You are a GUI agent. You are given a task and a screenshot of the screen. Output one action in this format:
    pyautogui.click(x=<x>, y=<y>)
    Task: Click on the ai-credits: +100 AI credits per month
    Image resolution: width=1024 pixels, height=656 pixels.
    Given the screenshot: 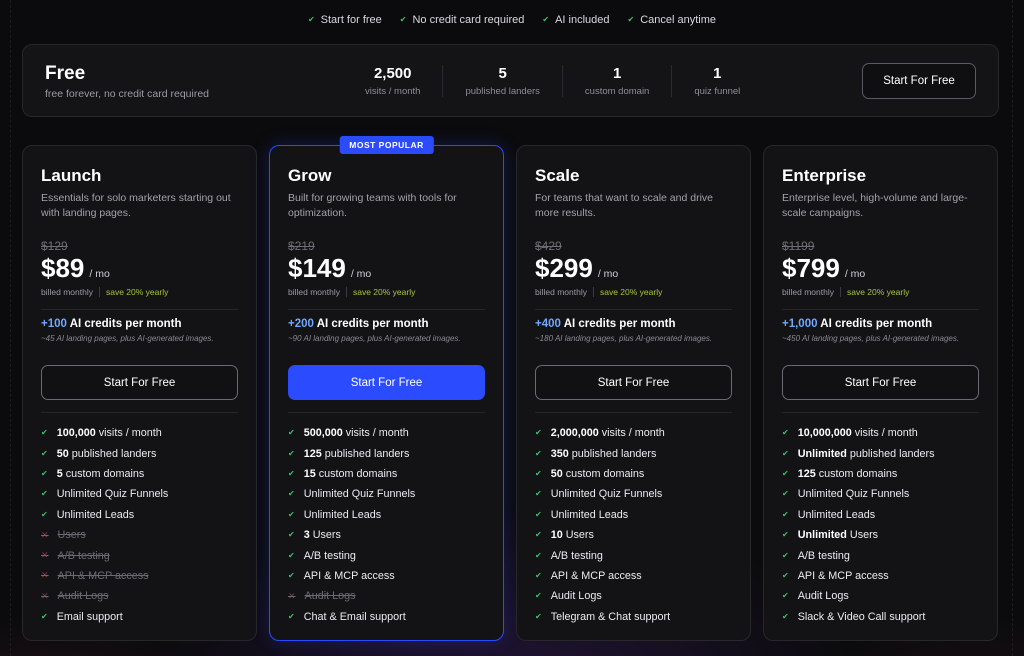 What is the action you would take?
    pyautogui.click(x=111, y=324)
    